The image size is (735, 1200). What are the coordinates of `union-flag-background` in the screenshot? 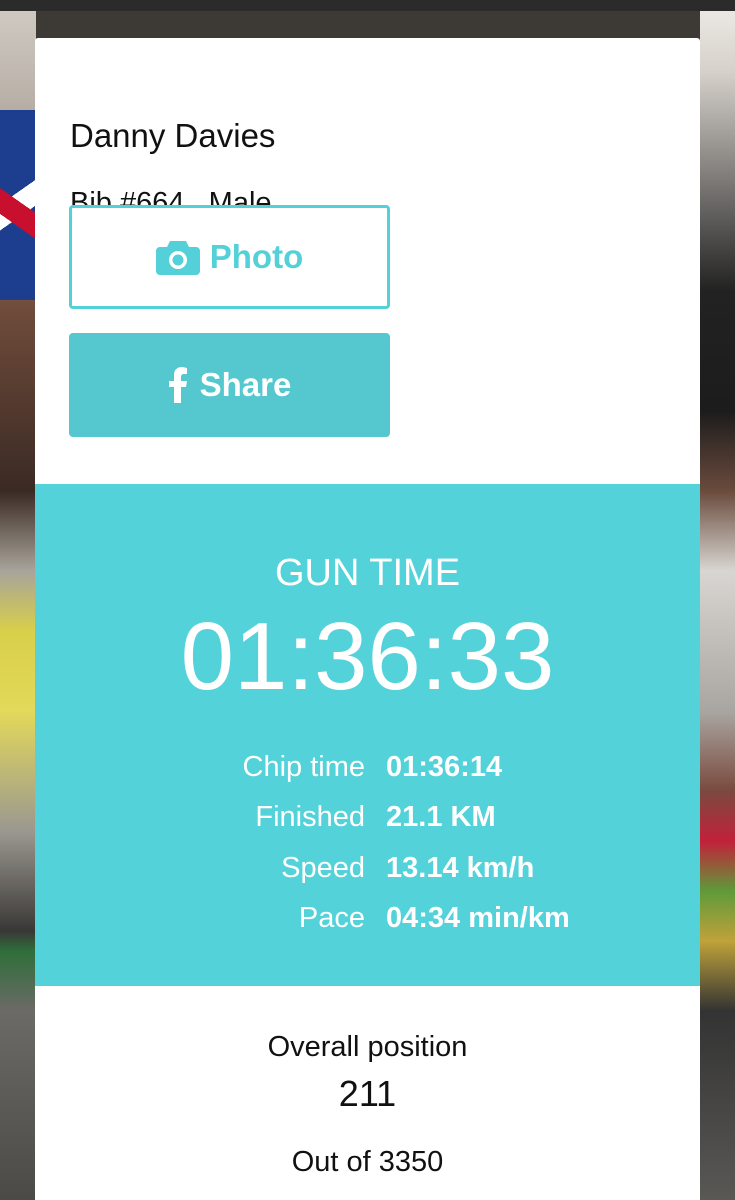 It's located at (18, 205).